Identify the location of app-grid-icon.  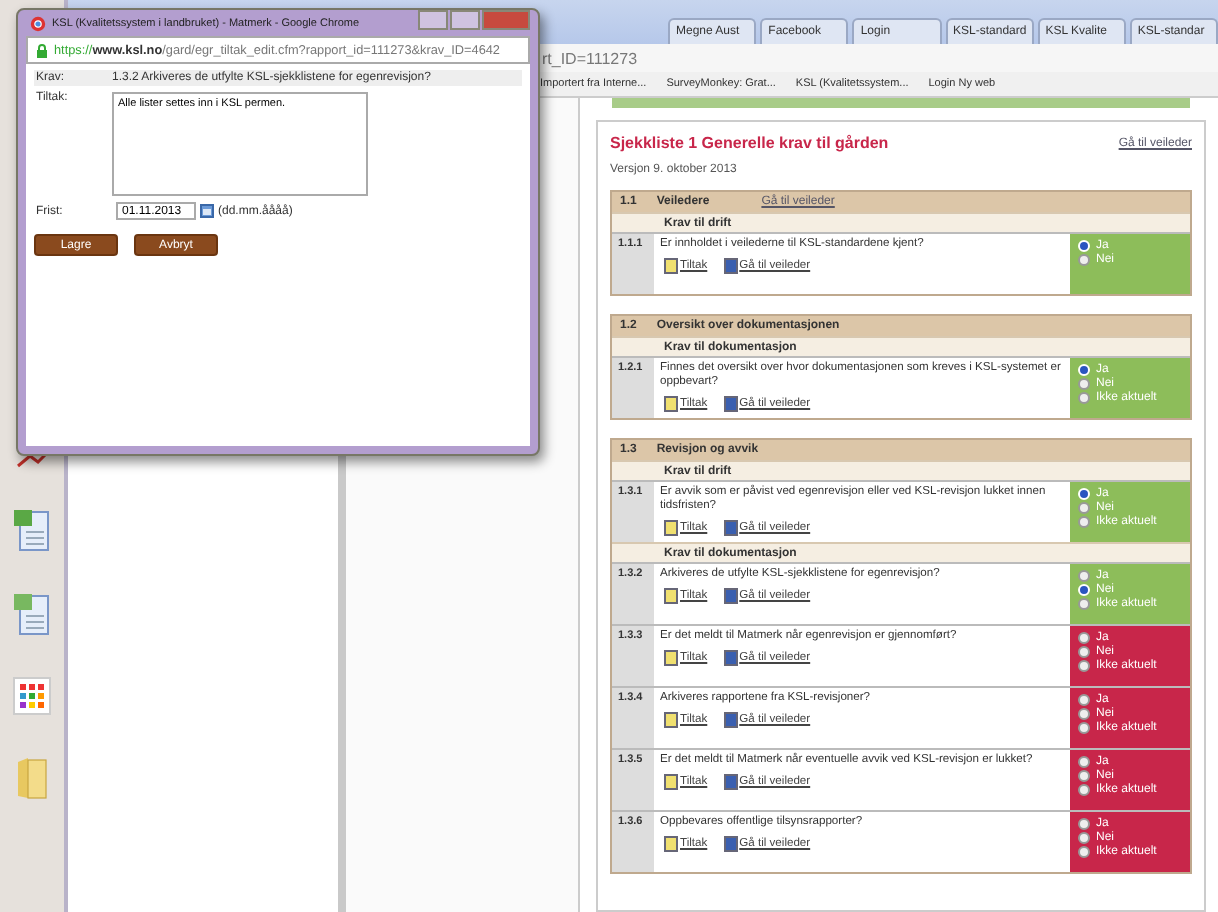
(32, 696).